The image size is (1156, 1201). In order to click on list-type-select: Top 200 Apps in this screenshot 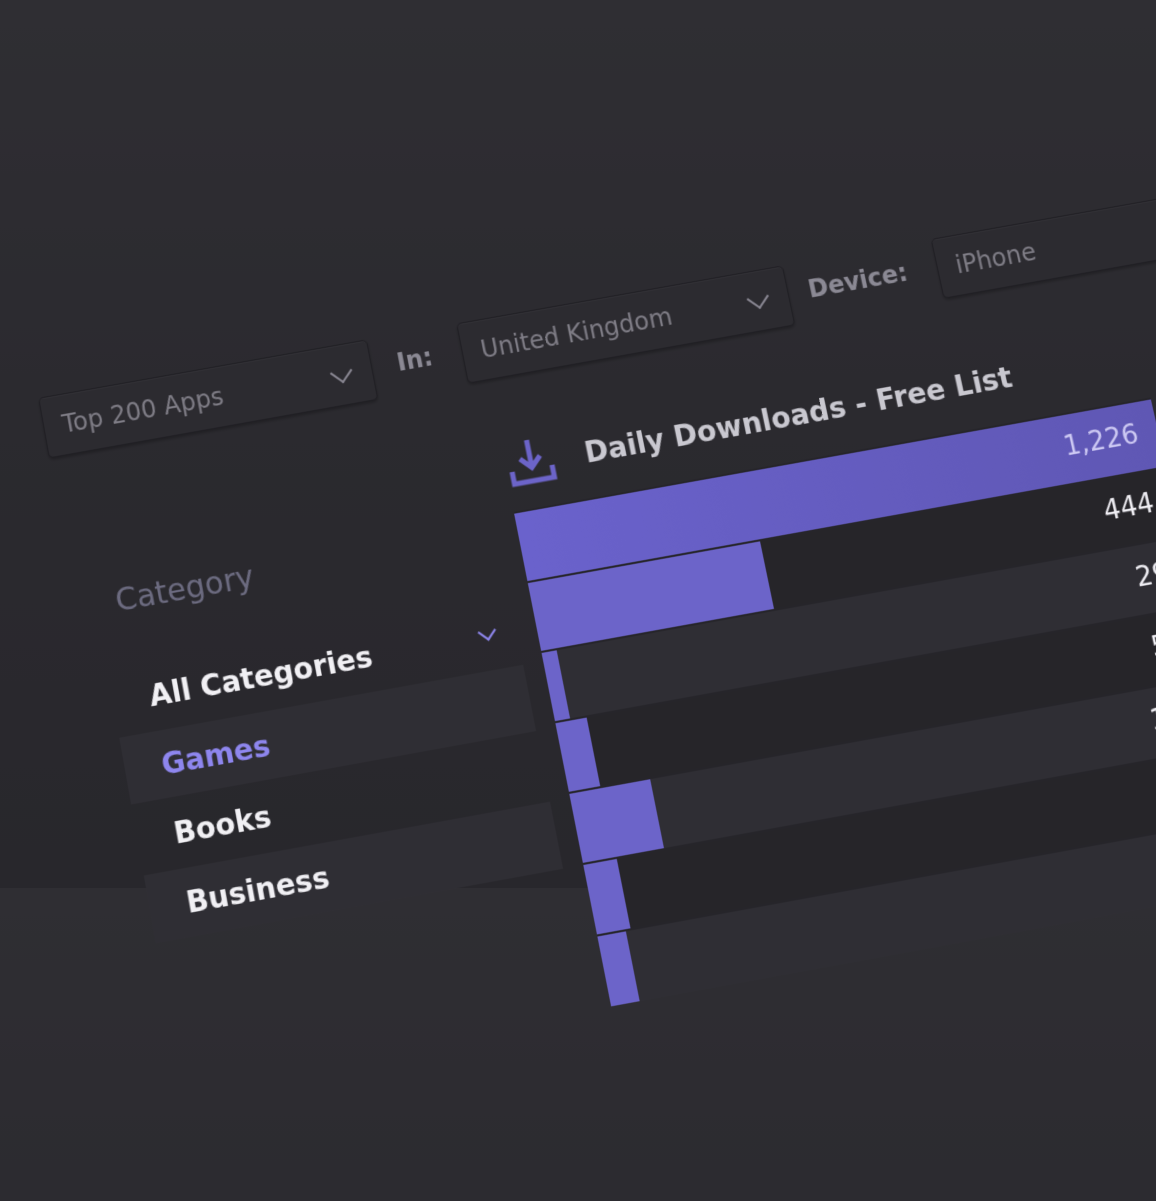, I will do `click(208, 398)`.